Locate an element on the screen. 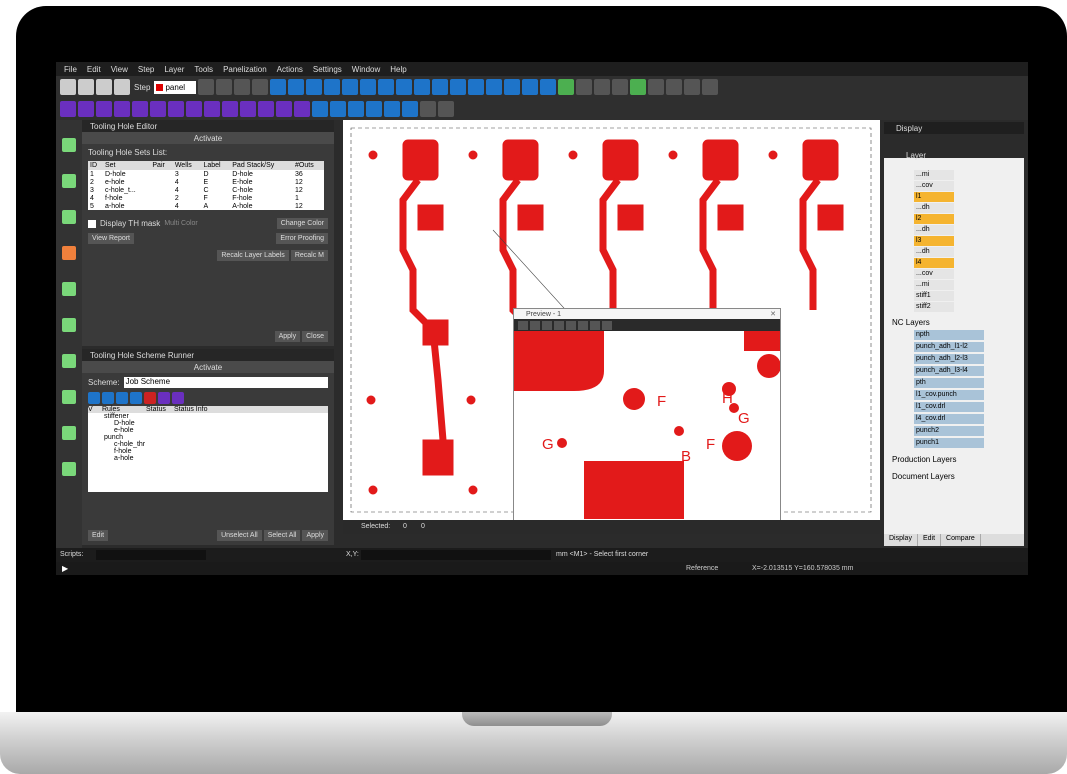 The image size is (1067, 774). angle-tool-icon is located at coordinates (158, 109).